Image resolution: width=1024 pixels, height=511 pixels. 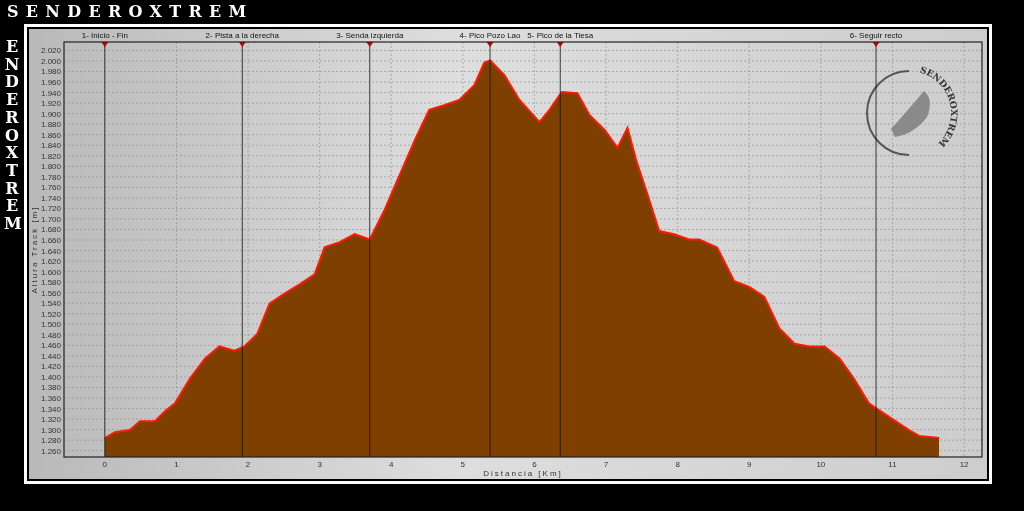 I want to click on y-tick-label: 1.980, so click(x=50, y=72).